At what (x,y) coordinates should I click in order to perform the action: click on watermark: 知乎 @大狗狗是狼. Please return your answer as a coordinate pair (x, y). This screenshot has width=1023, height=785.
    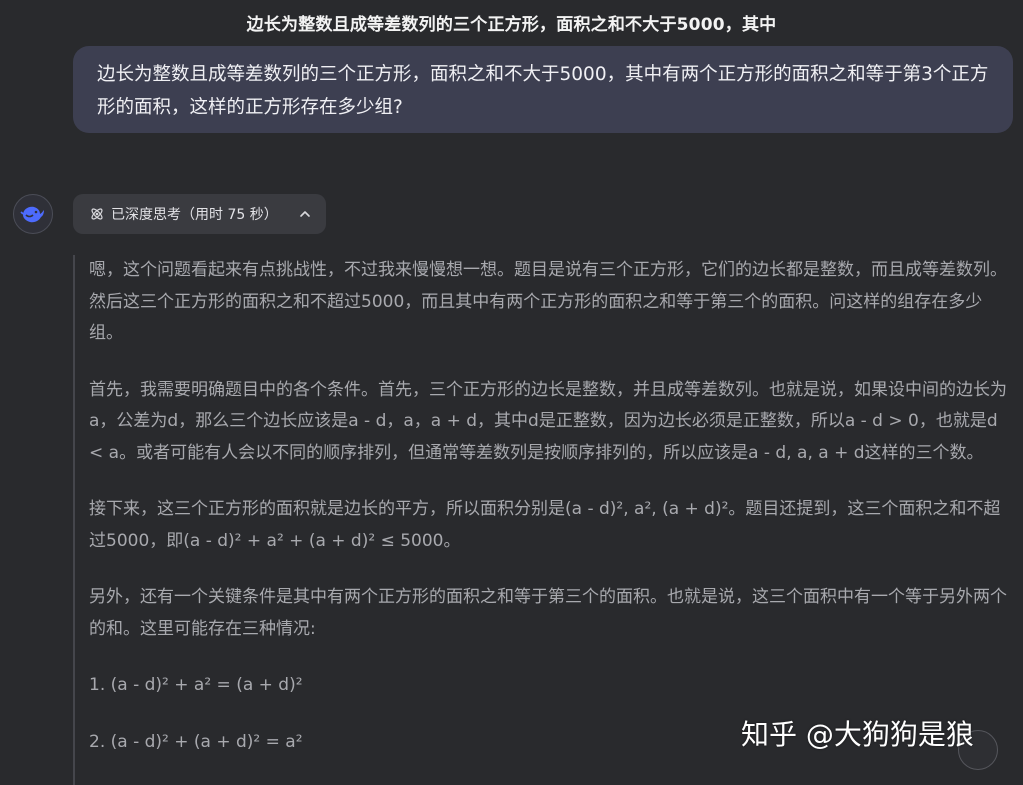
    Looking at the image, I should click on (857, 734).